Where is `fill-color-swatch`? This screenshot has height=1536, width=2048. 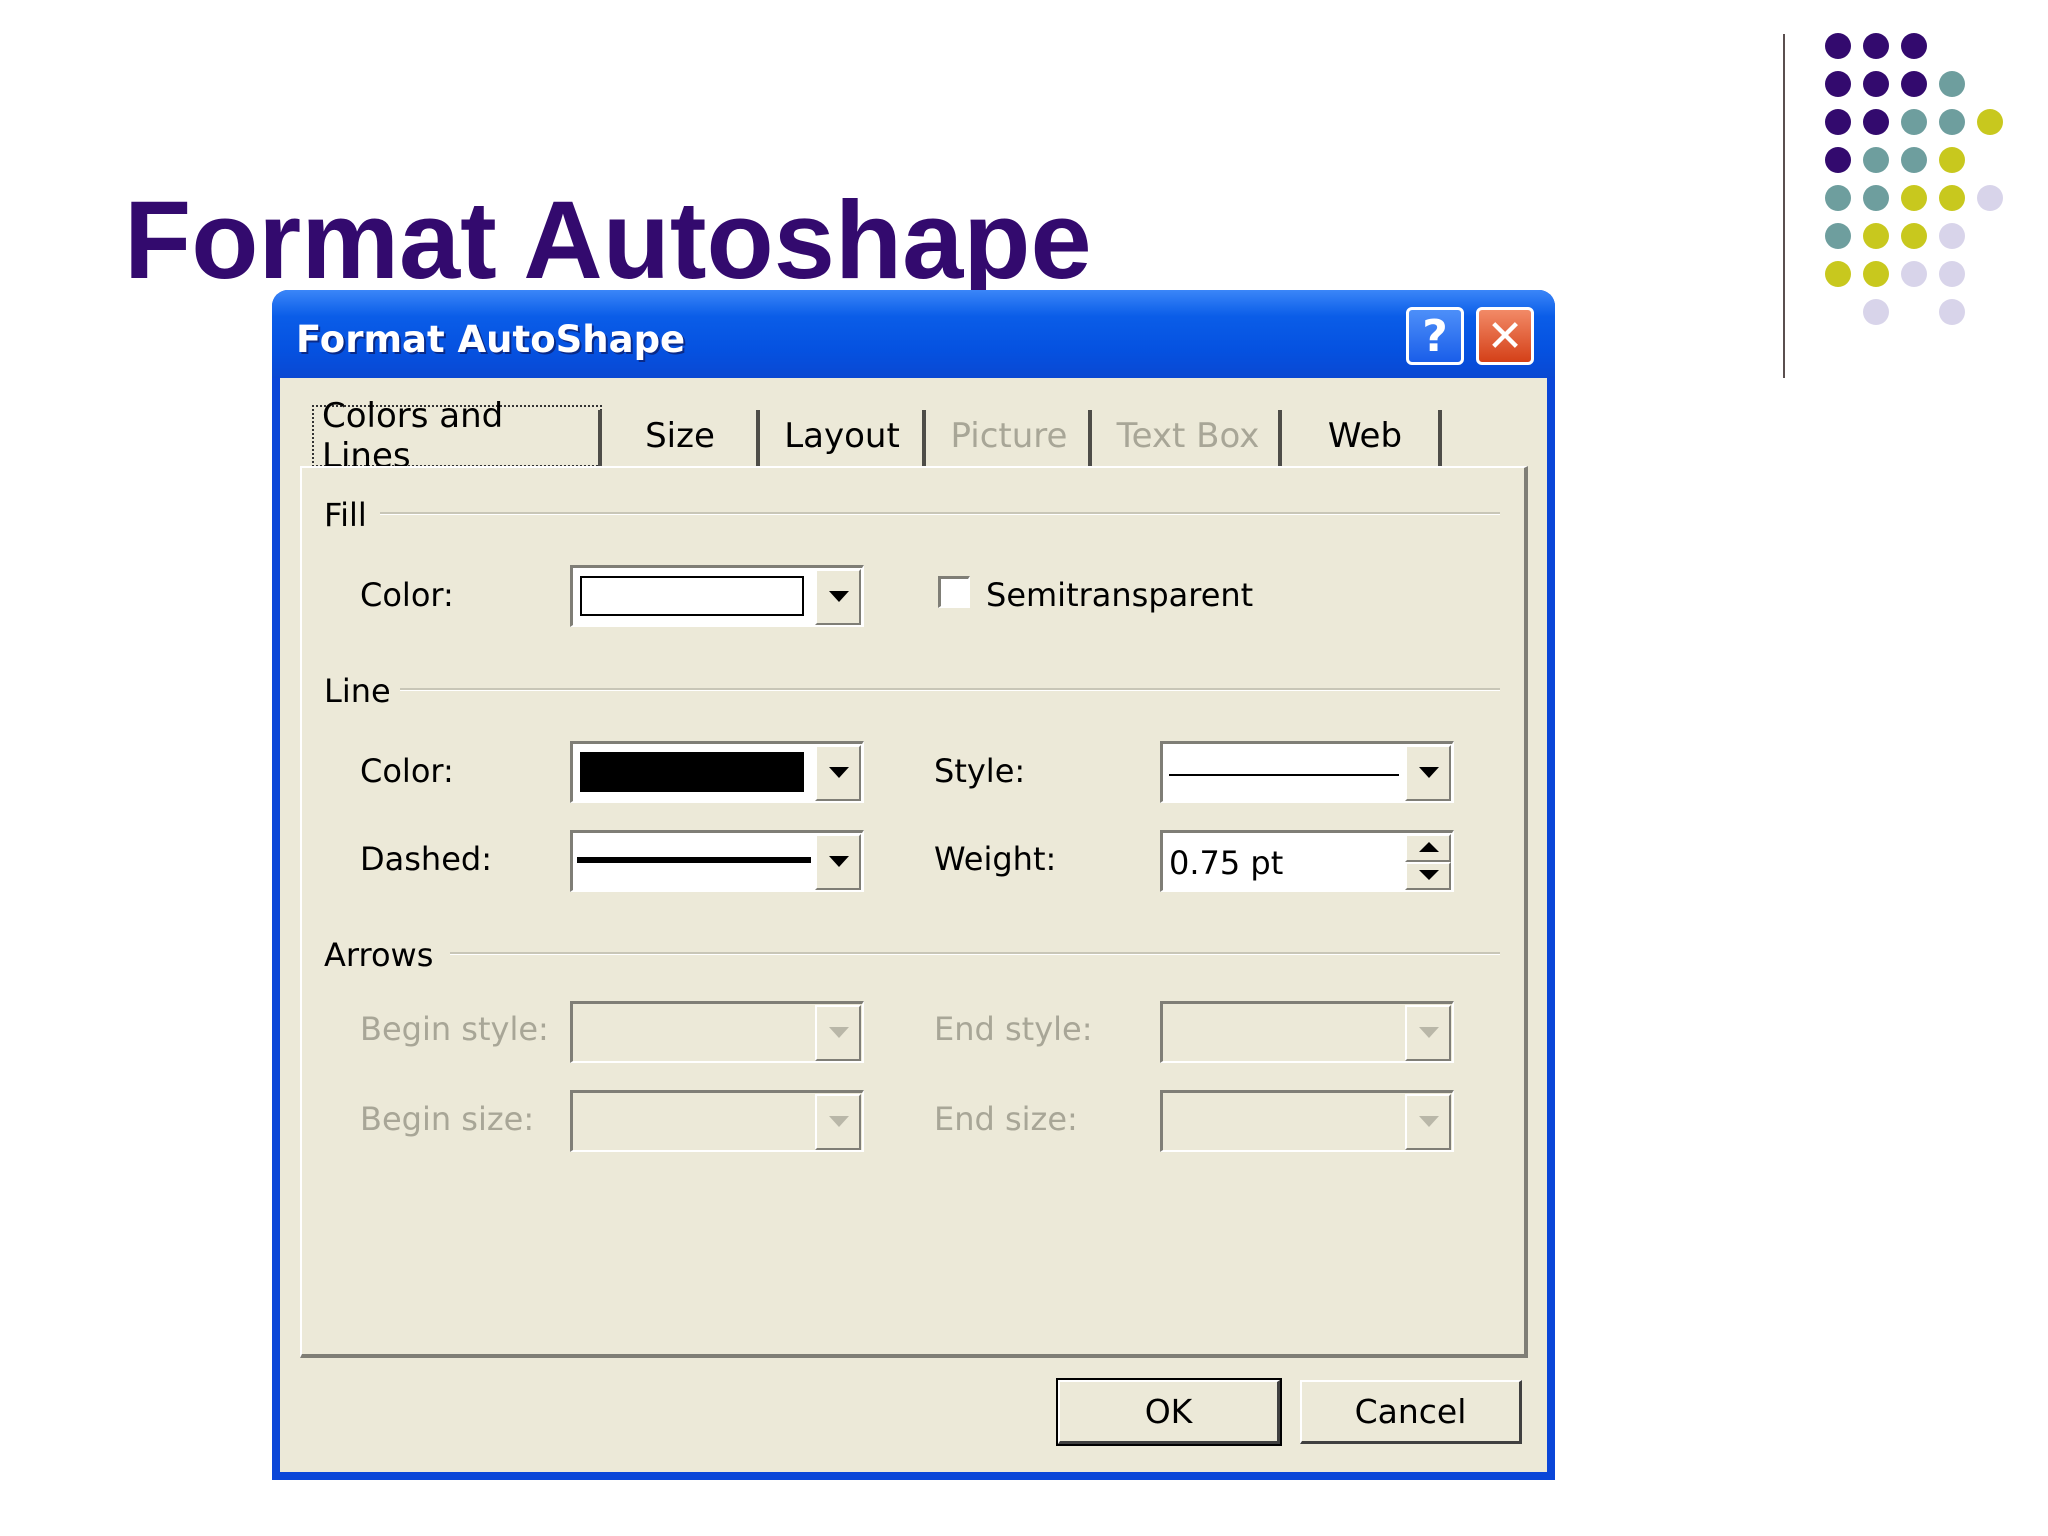
fill-color-swatch is located at coordinates (692, 596).